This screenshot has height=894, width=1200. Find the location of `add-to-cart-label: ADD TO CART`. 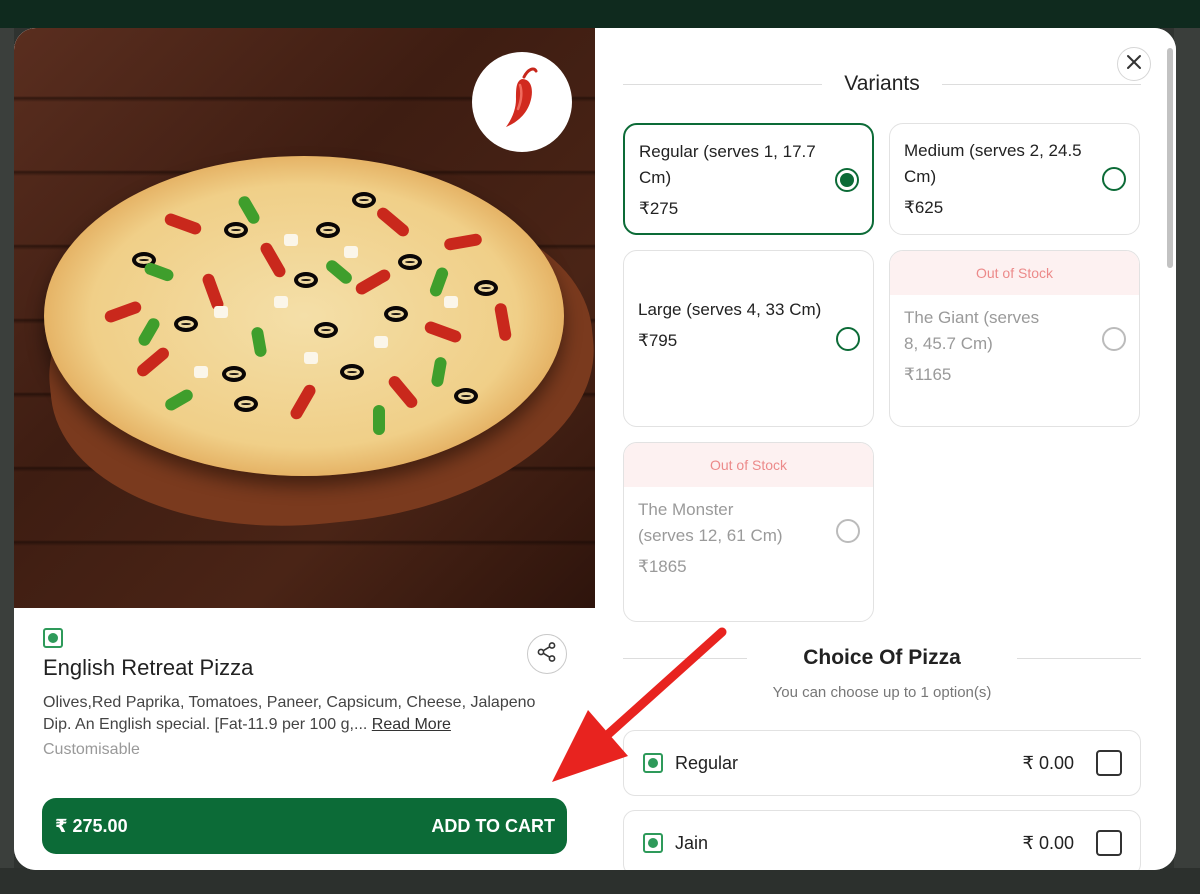

add-to-cart-label: ADD TO CART is located at coordinates (493, 825).